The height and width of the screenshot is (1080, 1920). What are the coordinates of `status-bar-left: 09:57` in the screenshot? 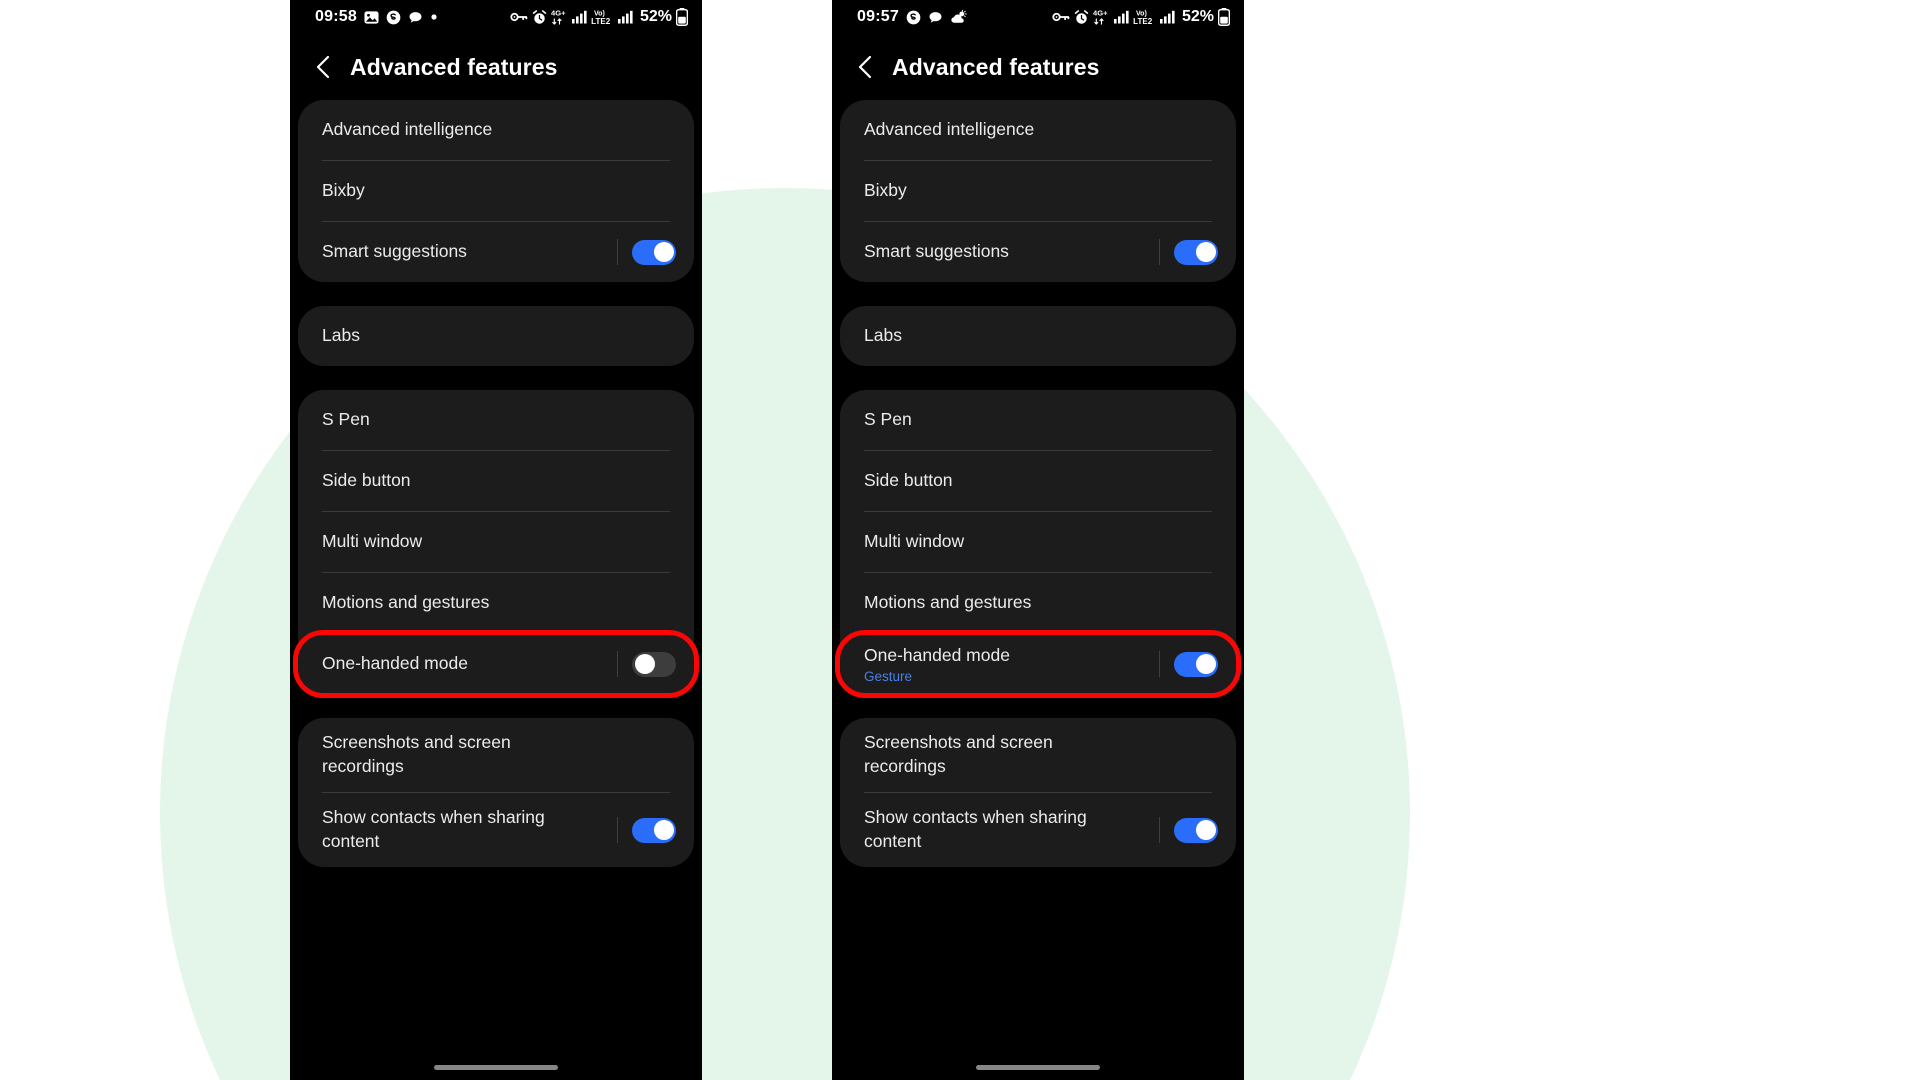 It's located at (912, 17).